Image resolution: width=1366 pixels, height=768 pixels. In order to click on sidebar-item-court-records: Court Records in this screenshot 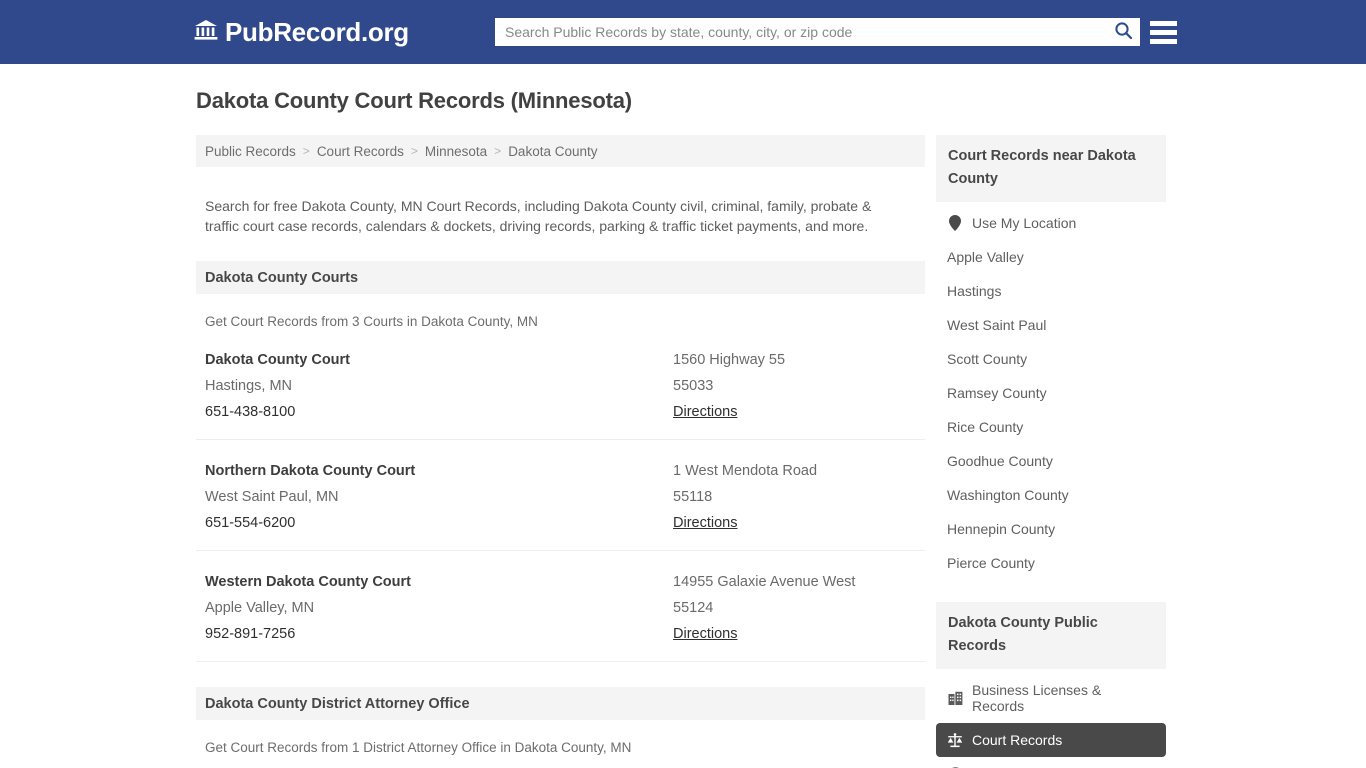, I will do `click(1051, 740)`.